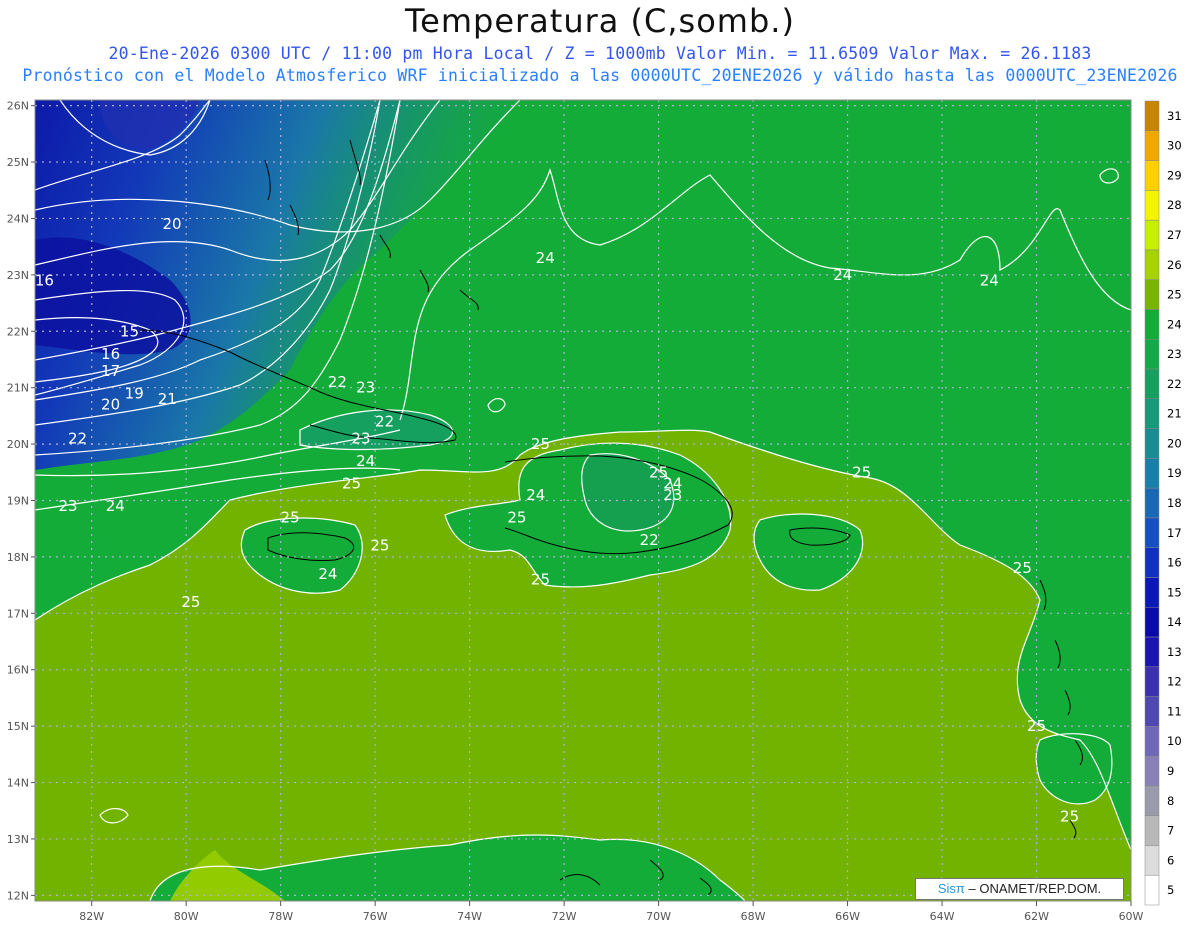 The width and height of the screenshot is (1200, 931). Describe the element at coordinates (129, 331) in the screenshot. I see `contour-label: 15` at that location.